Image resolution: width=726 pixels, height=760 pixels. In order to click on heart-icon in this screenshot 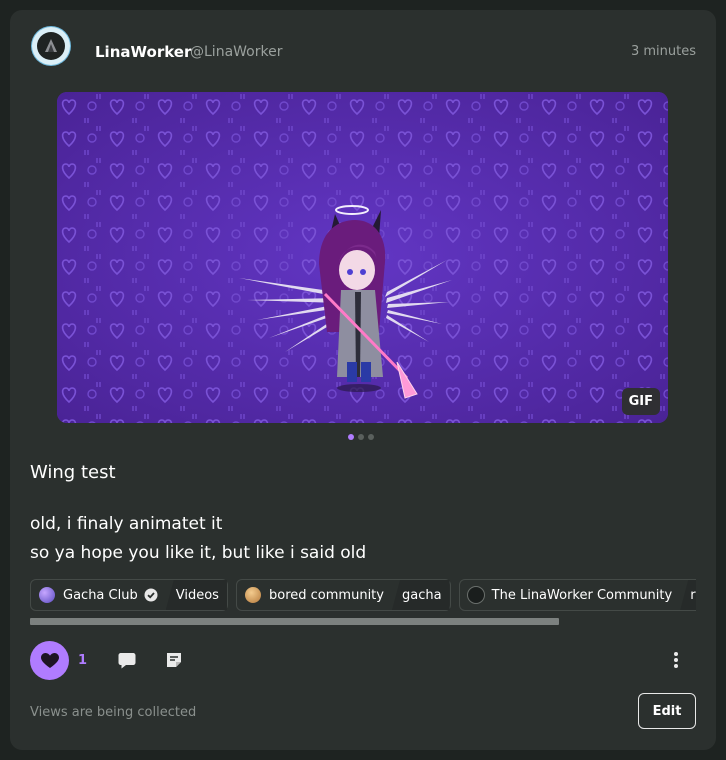, I will do `click(49, 660)`.